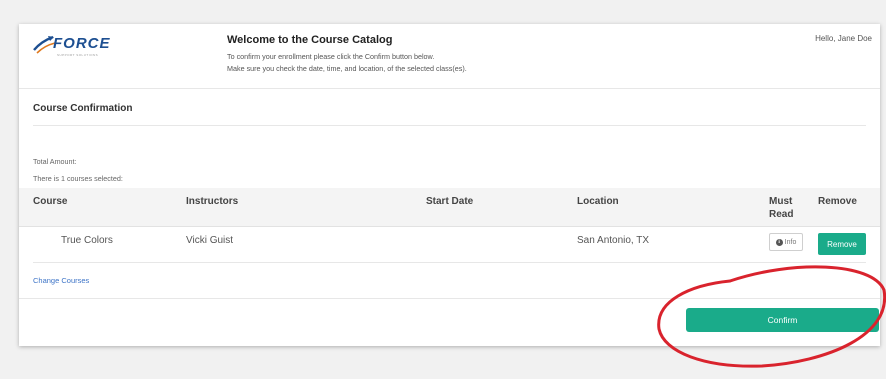 This screenshot has width=886, height=379. What do you see at coordinates (843, 38) in the screenshot?
I see `user-greeting: Hello, Jane Doe` at bounding box center [843, 38].